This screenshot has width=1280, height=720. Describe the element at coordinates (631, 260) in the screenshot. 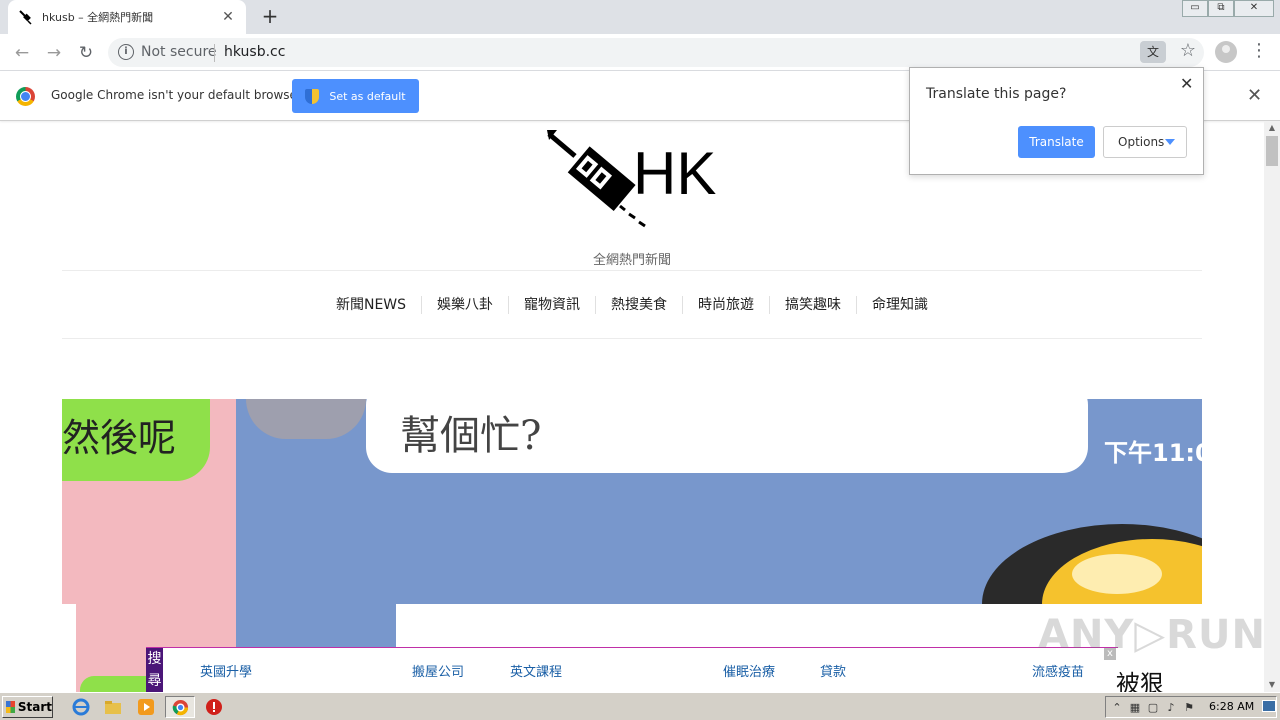

I see `site-tagline: 全網熱門新聞` at that location.